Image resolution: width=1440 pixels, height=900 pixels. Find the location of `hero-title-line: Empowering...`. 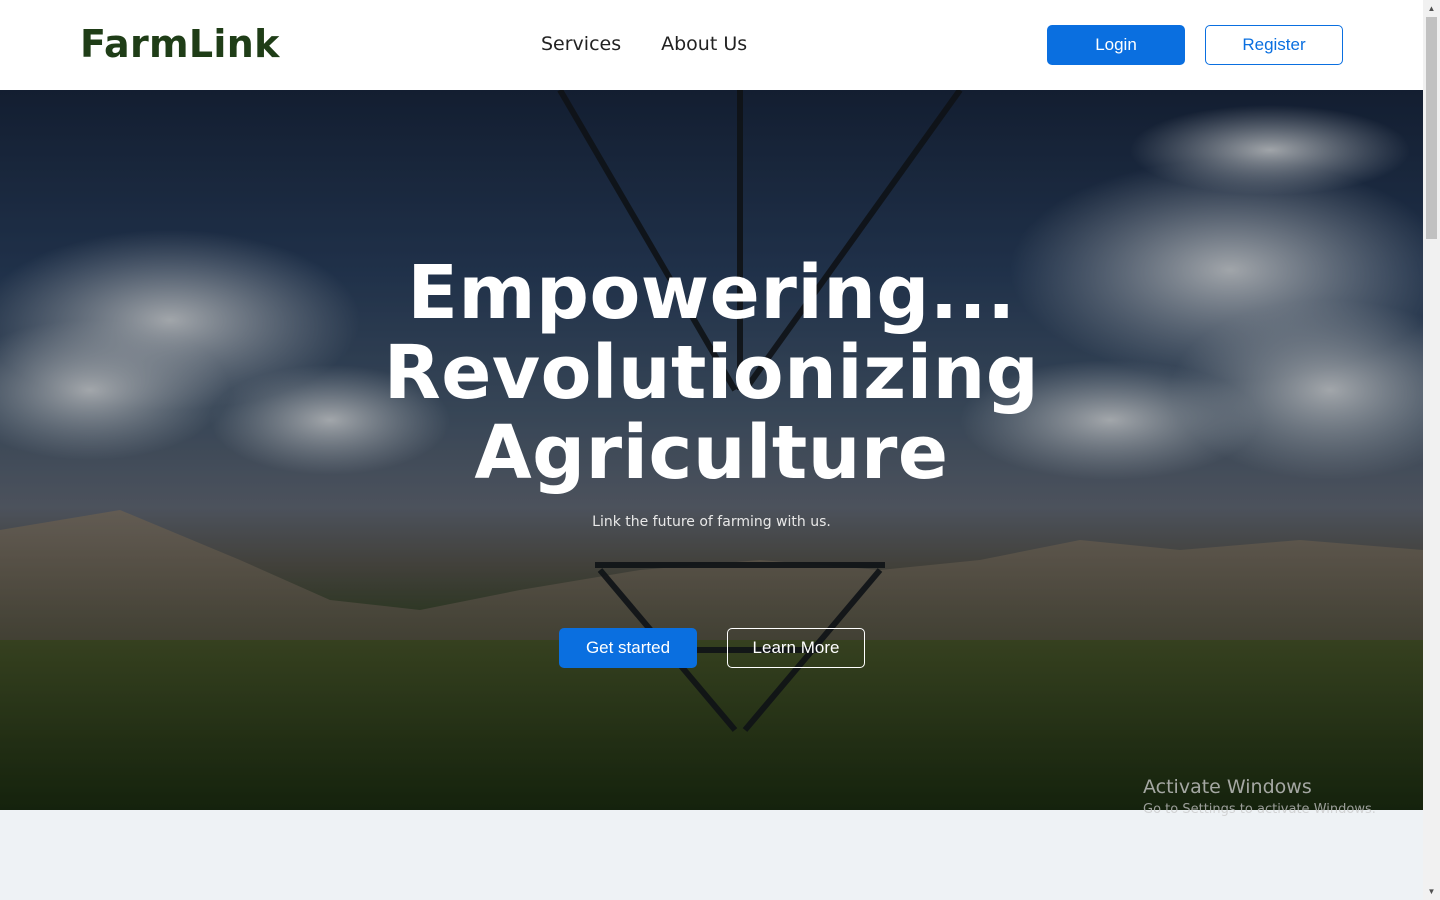

hero-title-line: Empowering... is located at coordinates (711, 293).